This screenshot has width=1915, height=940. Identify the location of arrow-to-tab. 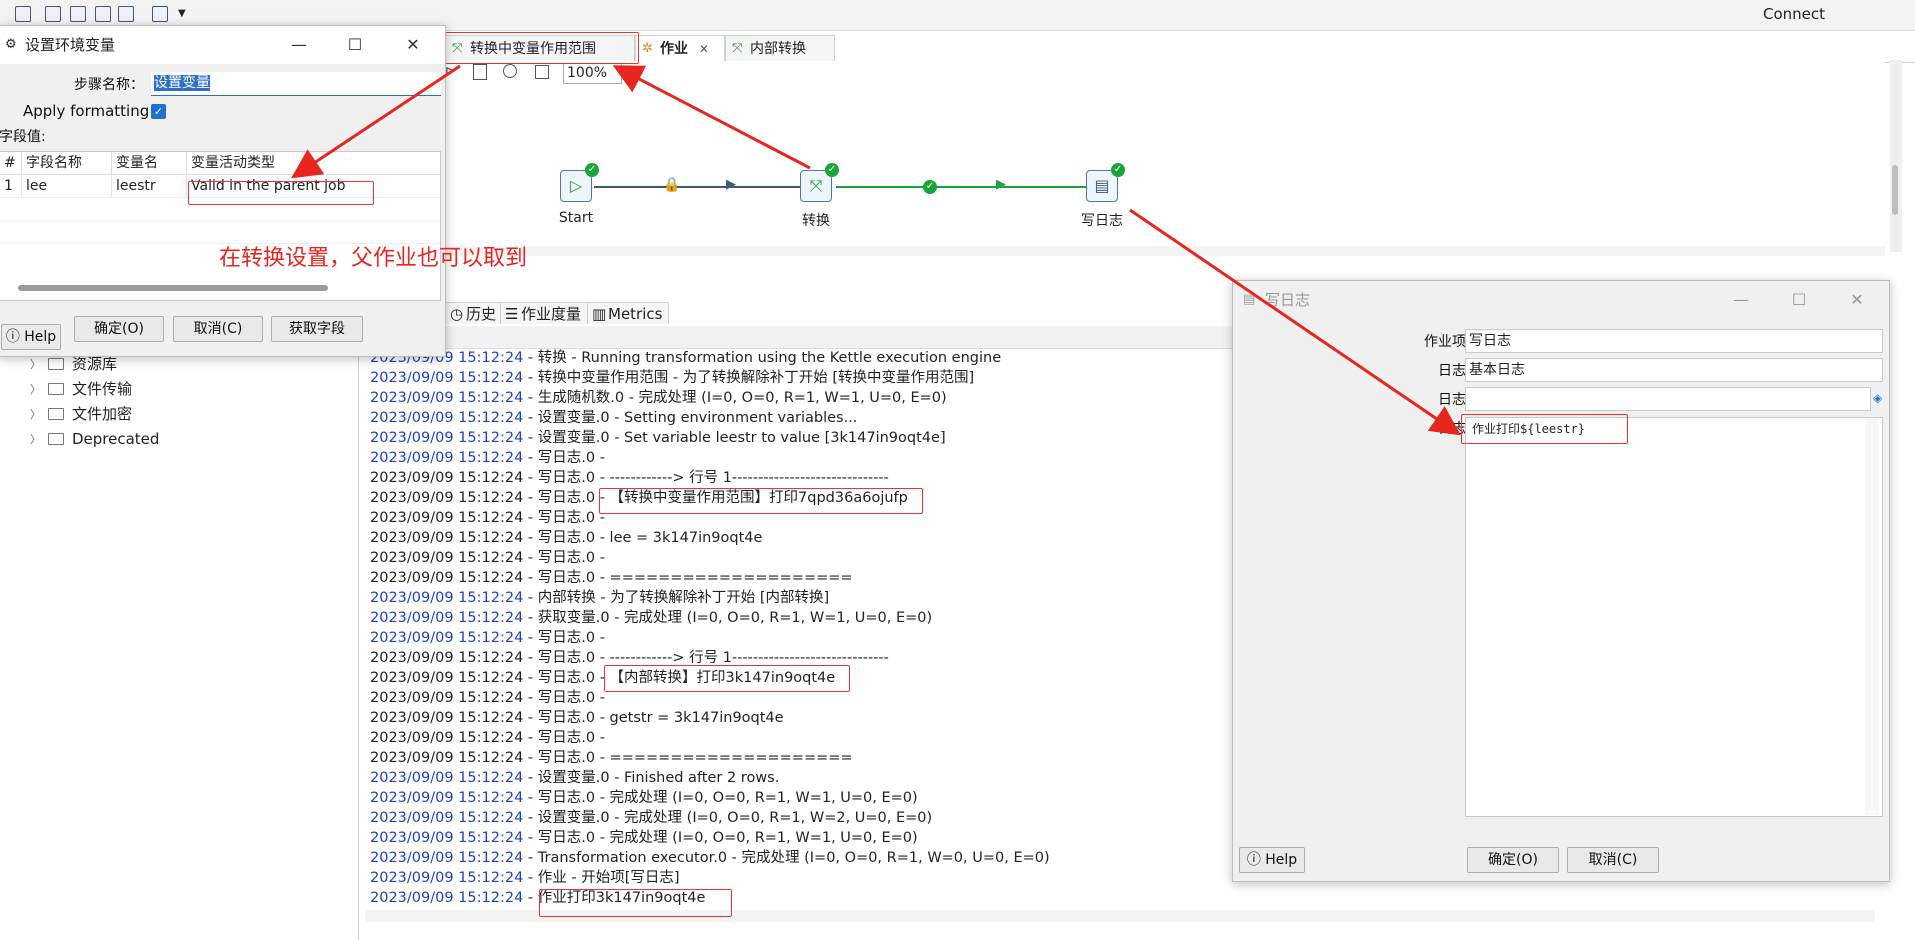
(711, 117).